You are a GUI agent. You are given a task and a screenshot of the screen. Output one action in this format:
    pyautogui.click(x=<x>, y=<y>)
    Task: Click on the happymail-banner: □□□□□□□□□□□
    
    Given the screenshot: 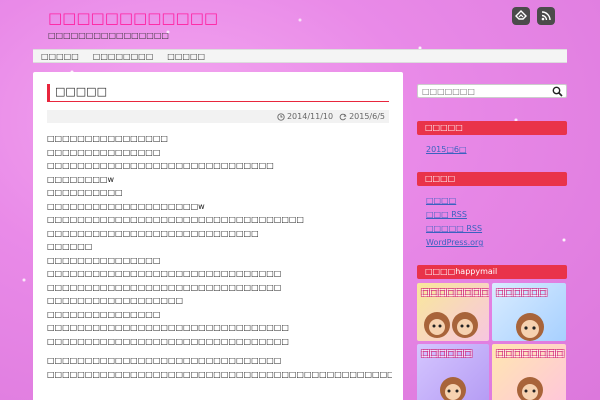 What is the action you would take?
    pyautogui.click(x=453, y=312)
    